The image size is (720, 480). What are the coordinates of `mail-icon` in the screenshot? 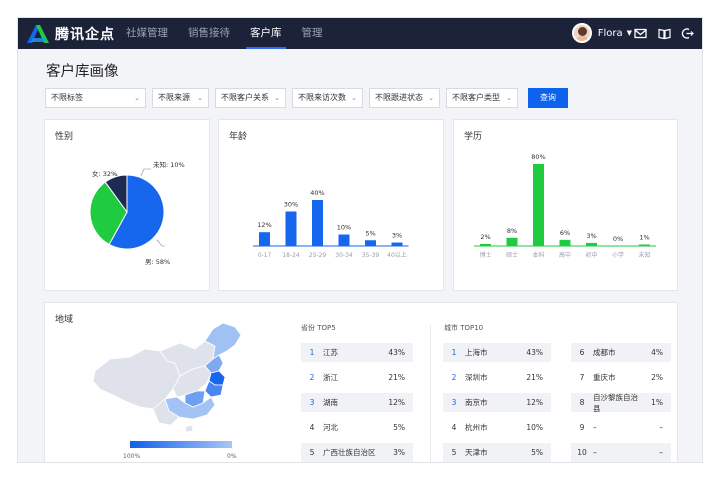 It's located at (640, 33).